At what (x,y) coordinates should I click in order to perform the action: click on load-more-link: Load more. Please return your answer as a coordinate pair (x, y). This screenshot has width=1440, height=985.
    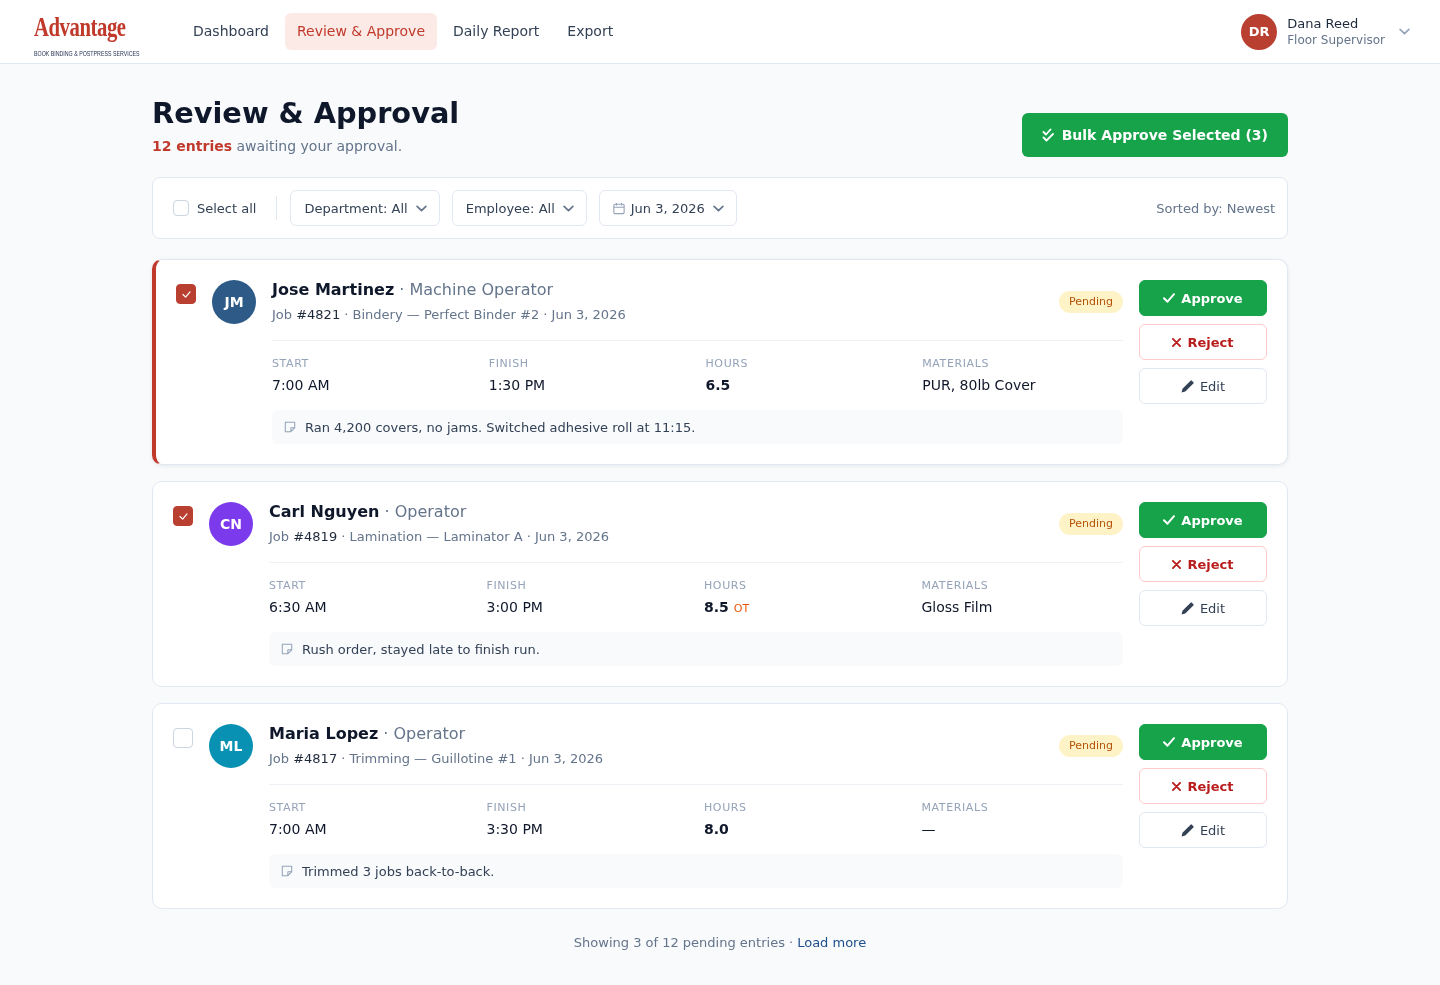
    Looking at the image, I should click on (832, 942).